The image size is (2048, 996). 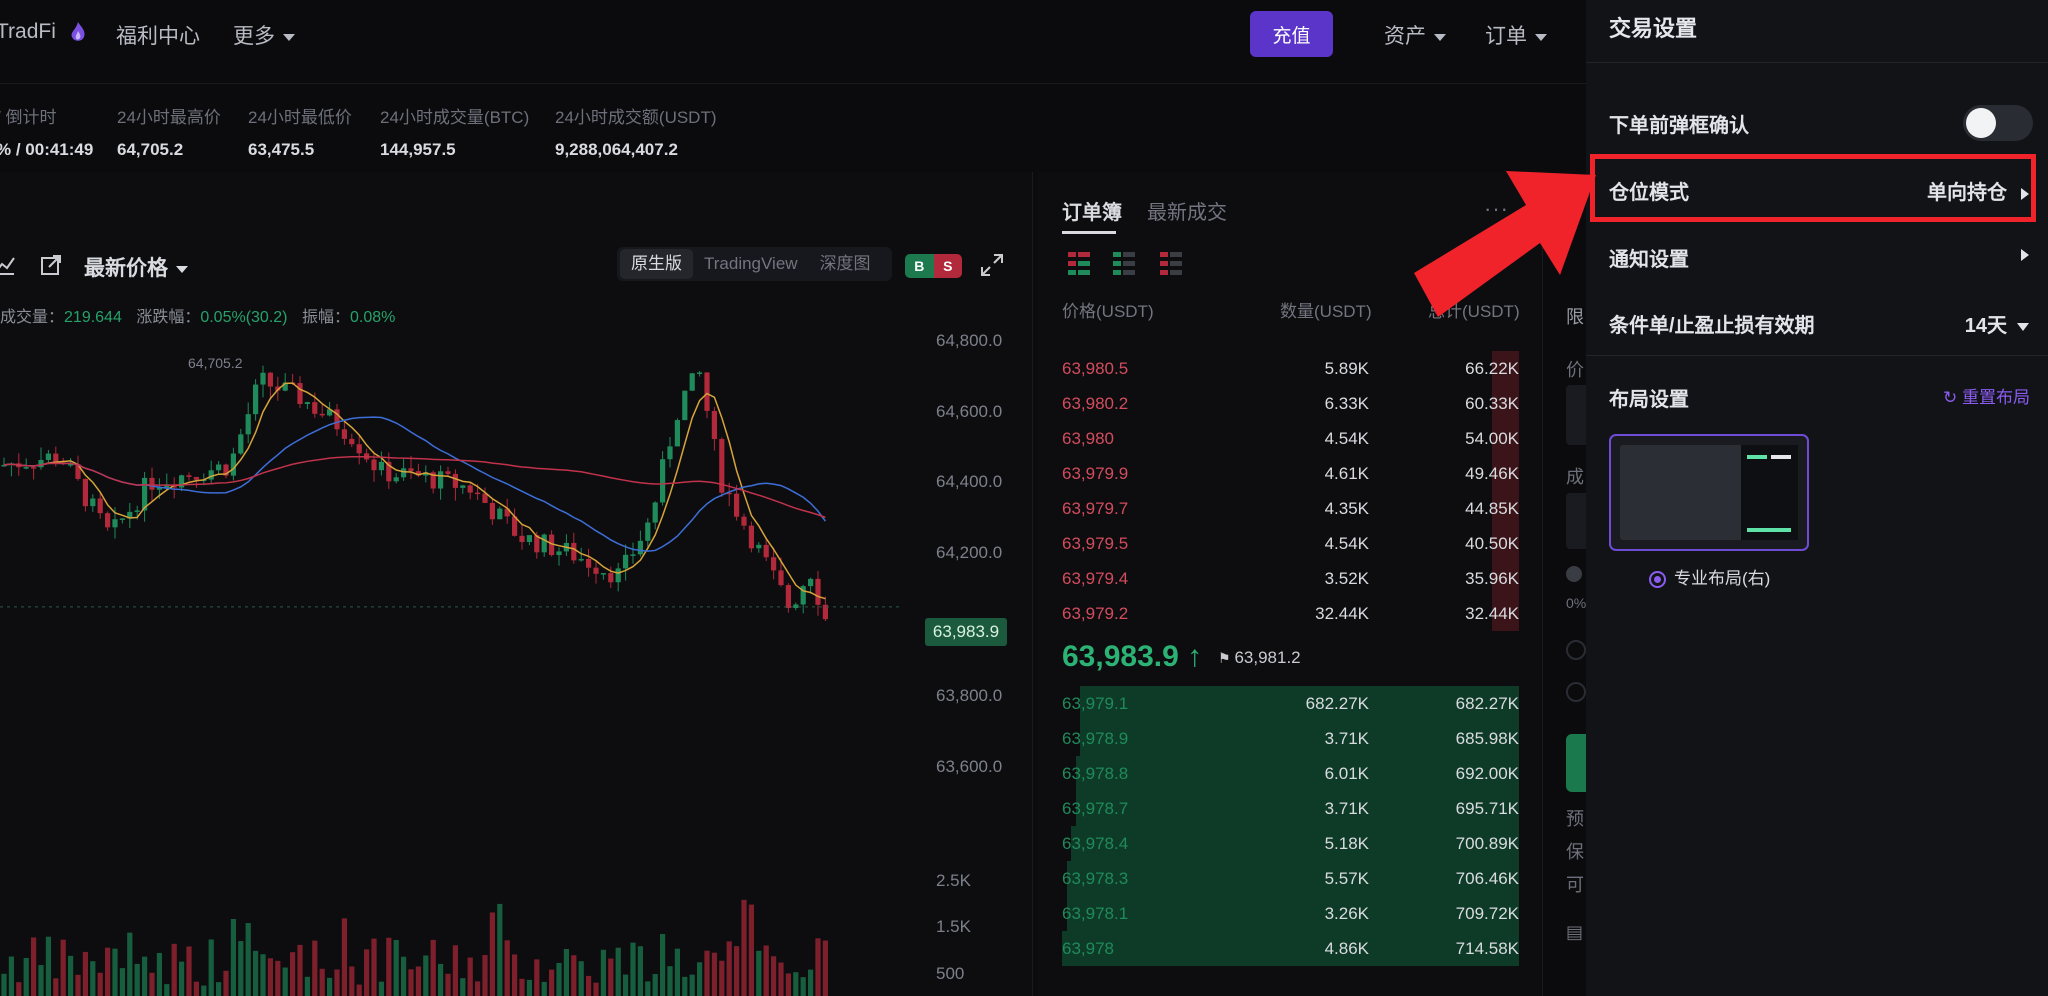 What do you see at coordinates (1575, 819) in the screenshot?
I see `estimate-label: 预` at bounding box center [1575, 819].